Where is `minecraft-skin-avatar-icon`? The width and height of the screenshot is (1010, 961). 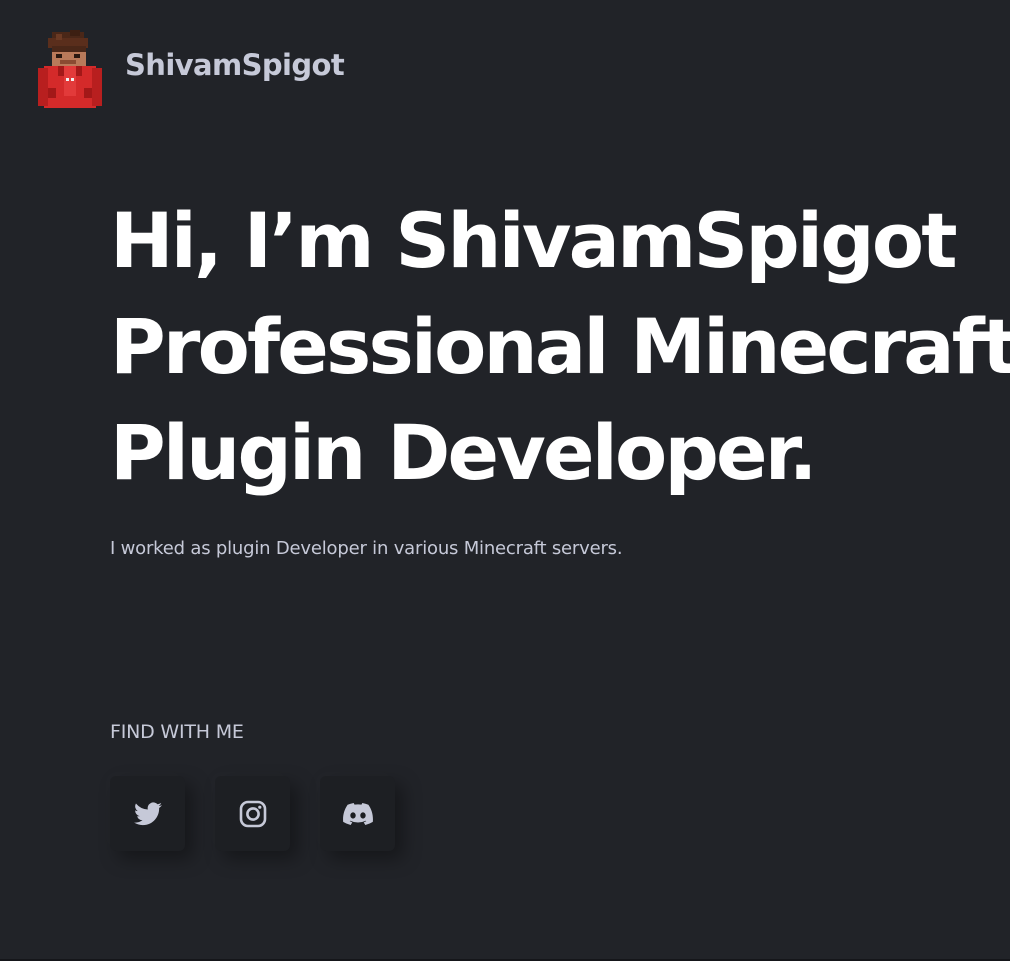 minecraft-skin-avatar-icon is located at coordinates (70, 69).